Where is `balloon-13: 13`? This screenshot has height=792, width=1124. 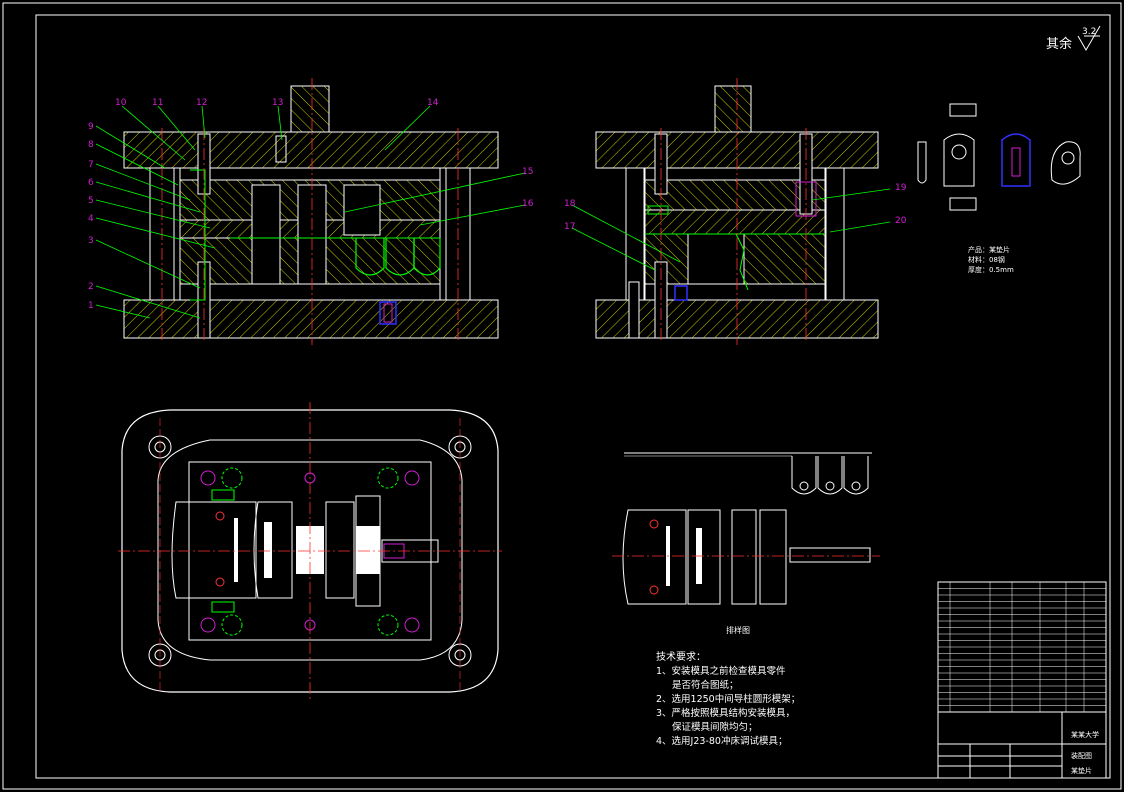
balloon-13: 13 is located at coordinates (277, 103).